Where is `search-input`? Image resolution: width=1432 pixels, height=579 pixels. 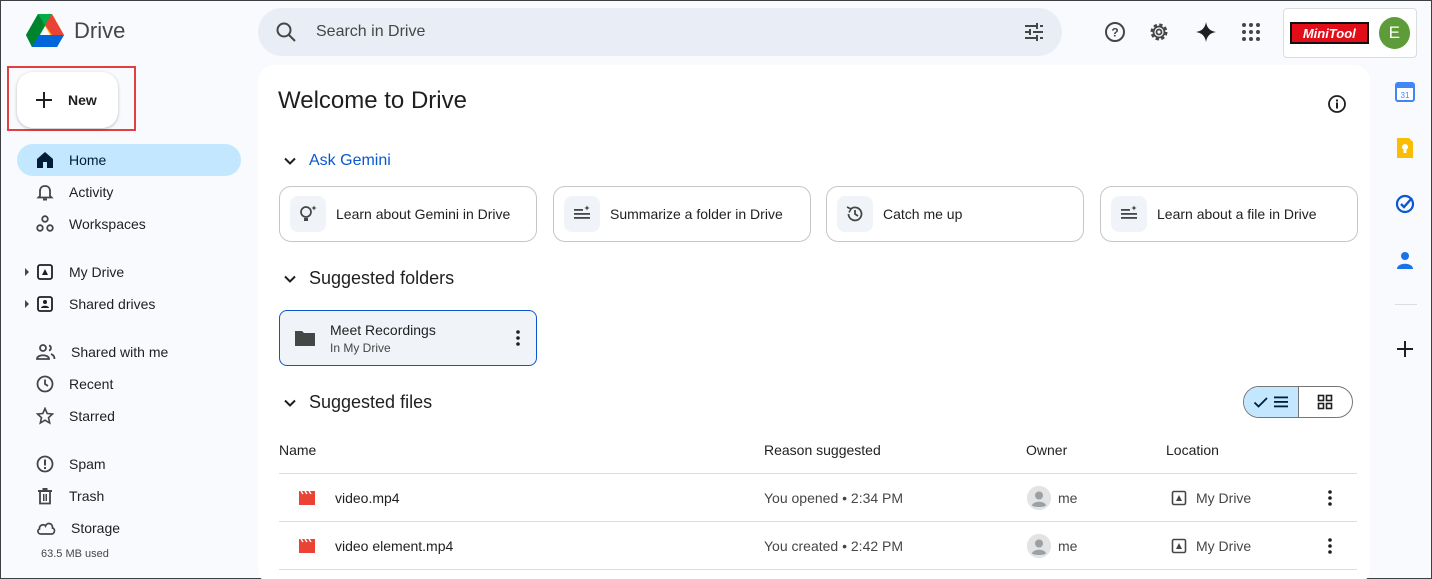
search-input is located at coordinates (669, 32).